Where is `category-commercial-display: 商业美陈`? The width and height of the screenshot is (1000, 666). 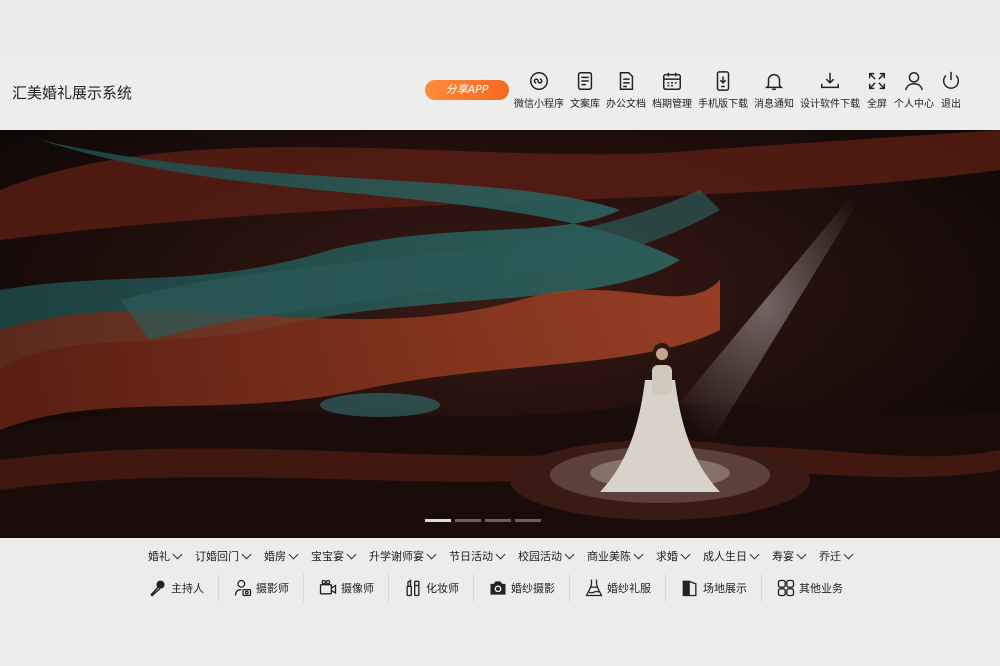
category-commercial-display: 商业美陈 is located at coordinates (615, 556).